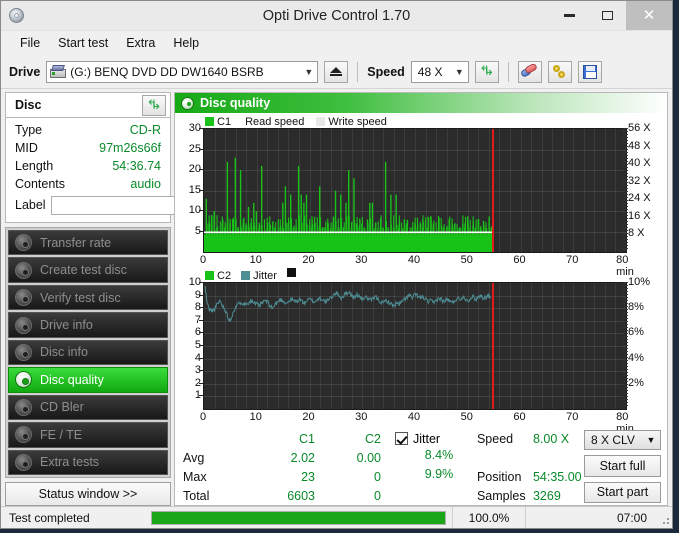 This screenshot has width=679, height=533. I want to click on refresh-arrows-icon: ↰ ↳, so click(154, 104).